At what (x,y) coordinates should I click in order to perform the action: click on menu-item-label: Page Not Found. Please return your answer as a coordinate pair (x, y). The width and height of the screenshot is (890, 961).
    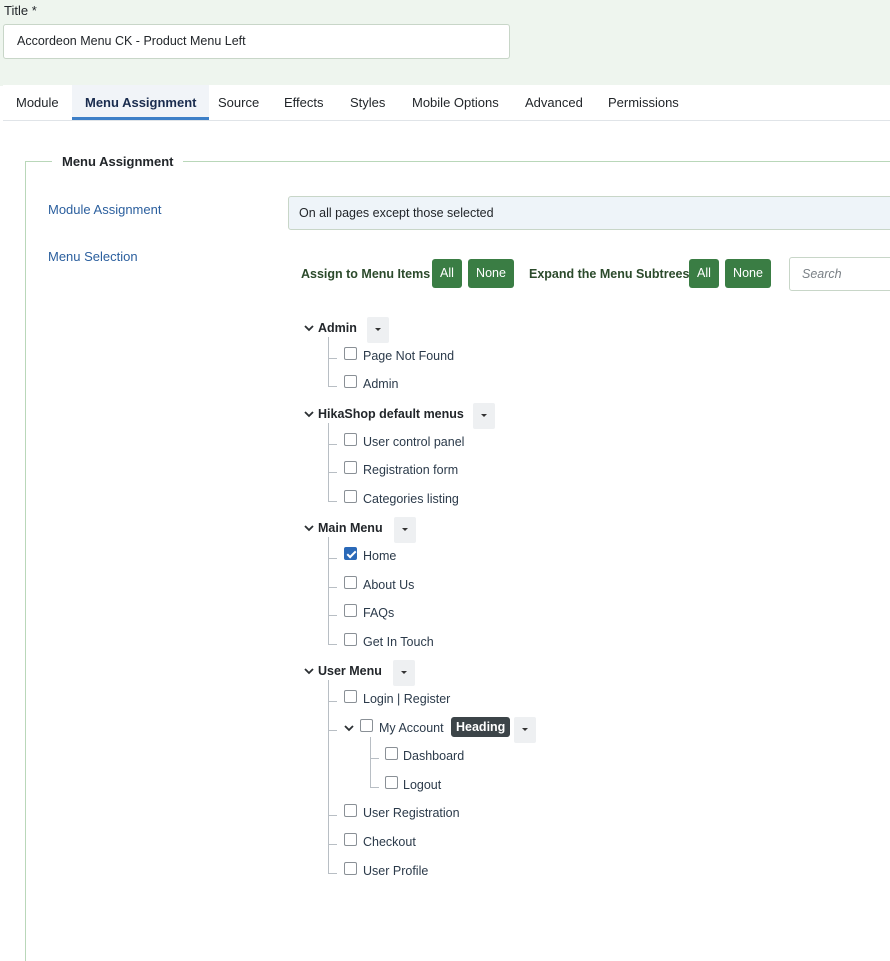
    Looking at the image, I should click on (408, 356).